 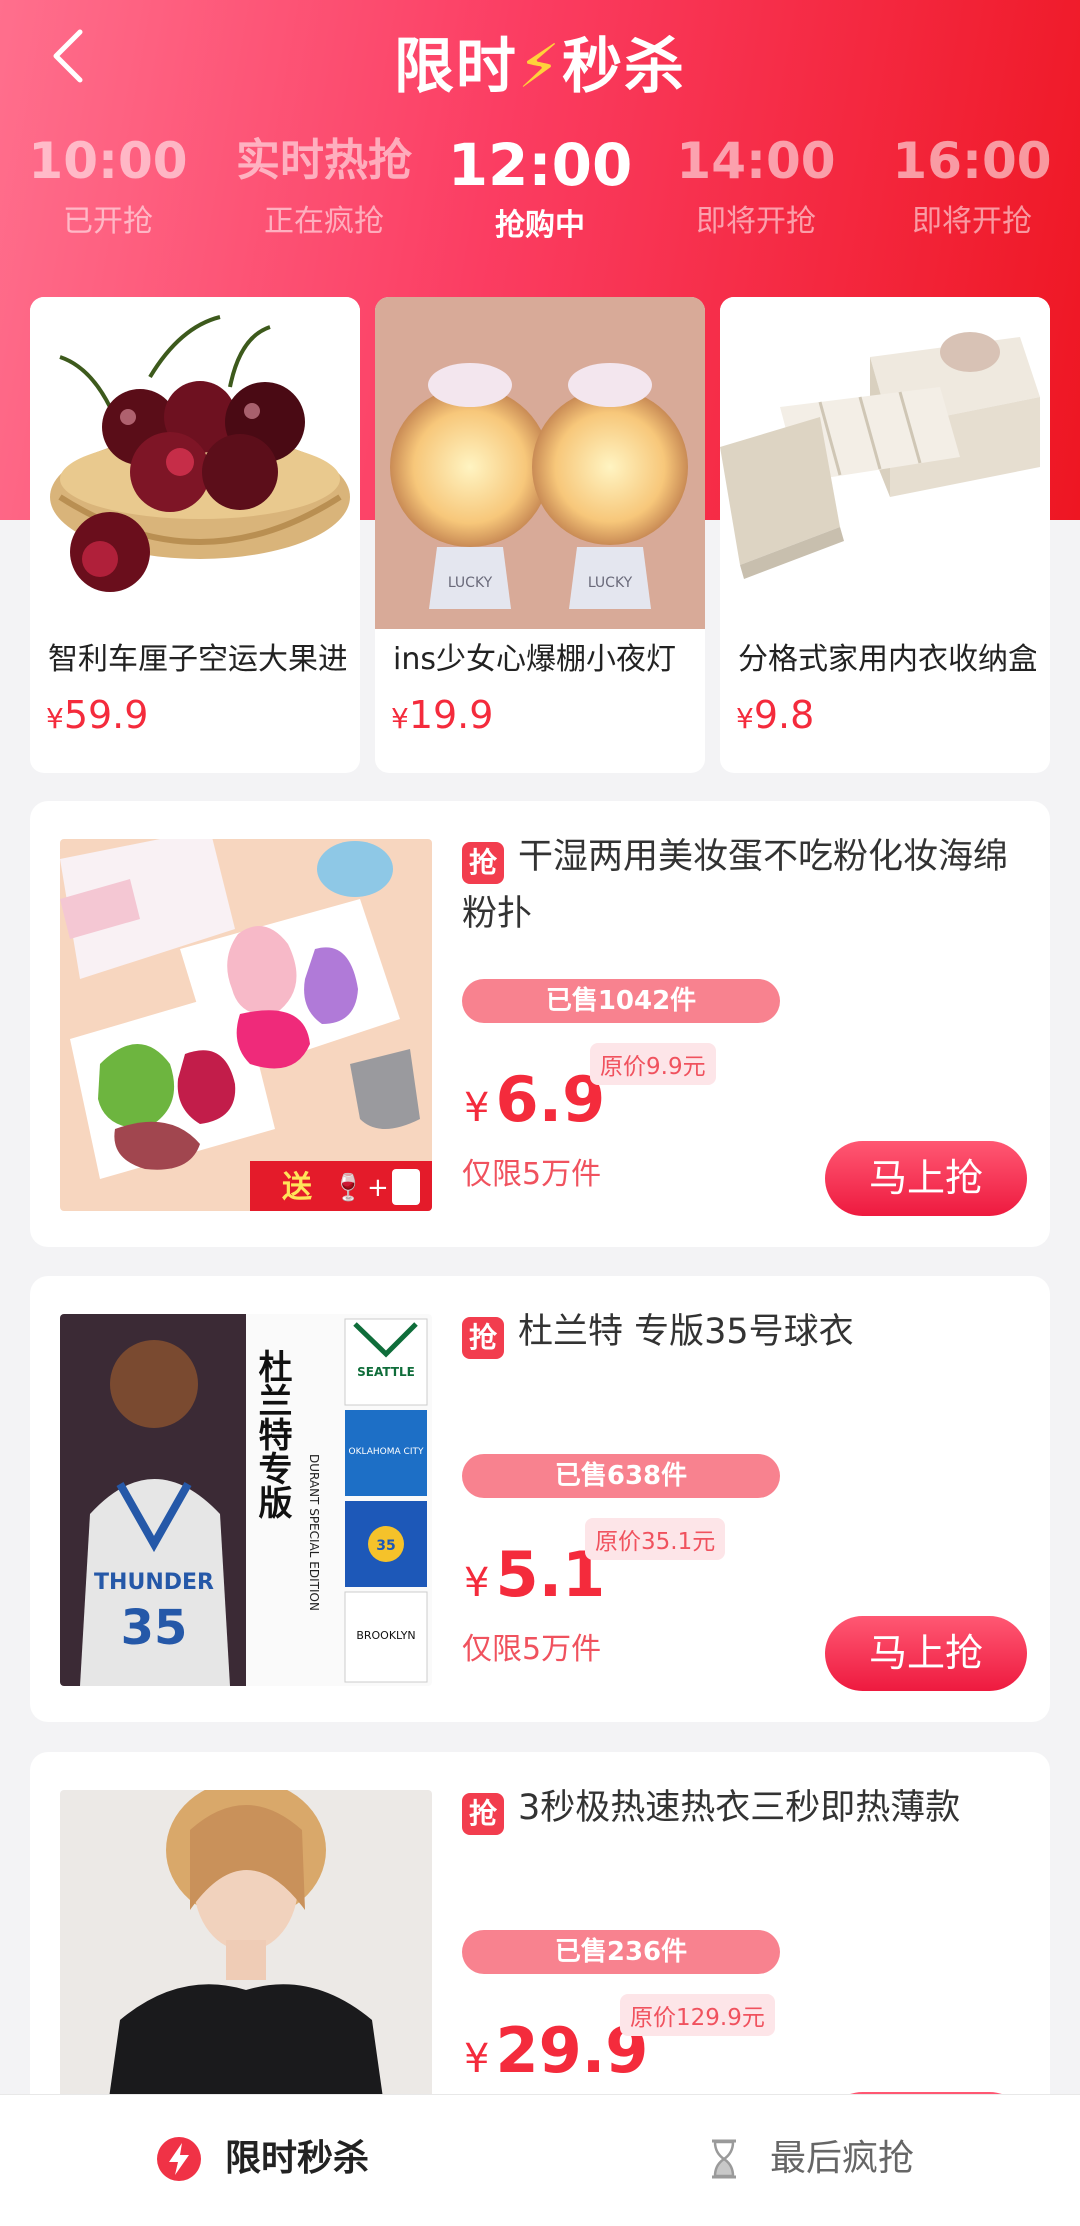 I want to click on page-title: 限时⚡秒杀, so click(x=540, y=67).